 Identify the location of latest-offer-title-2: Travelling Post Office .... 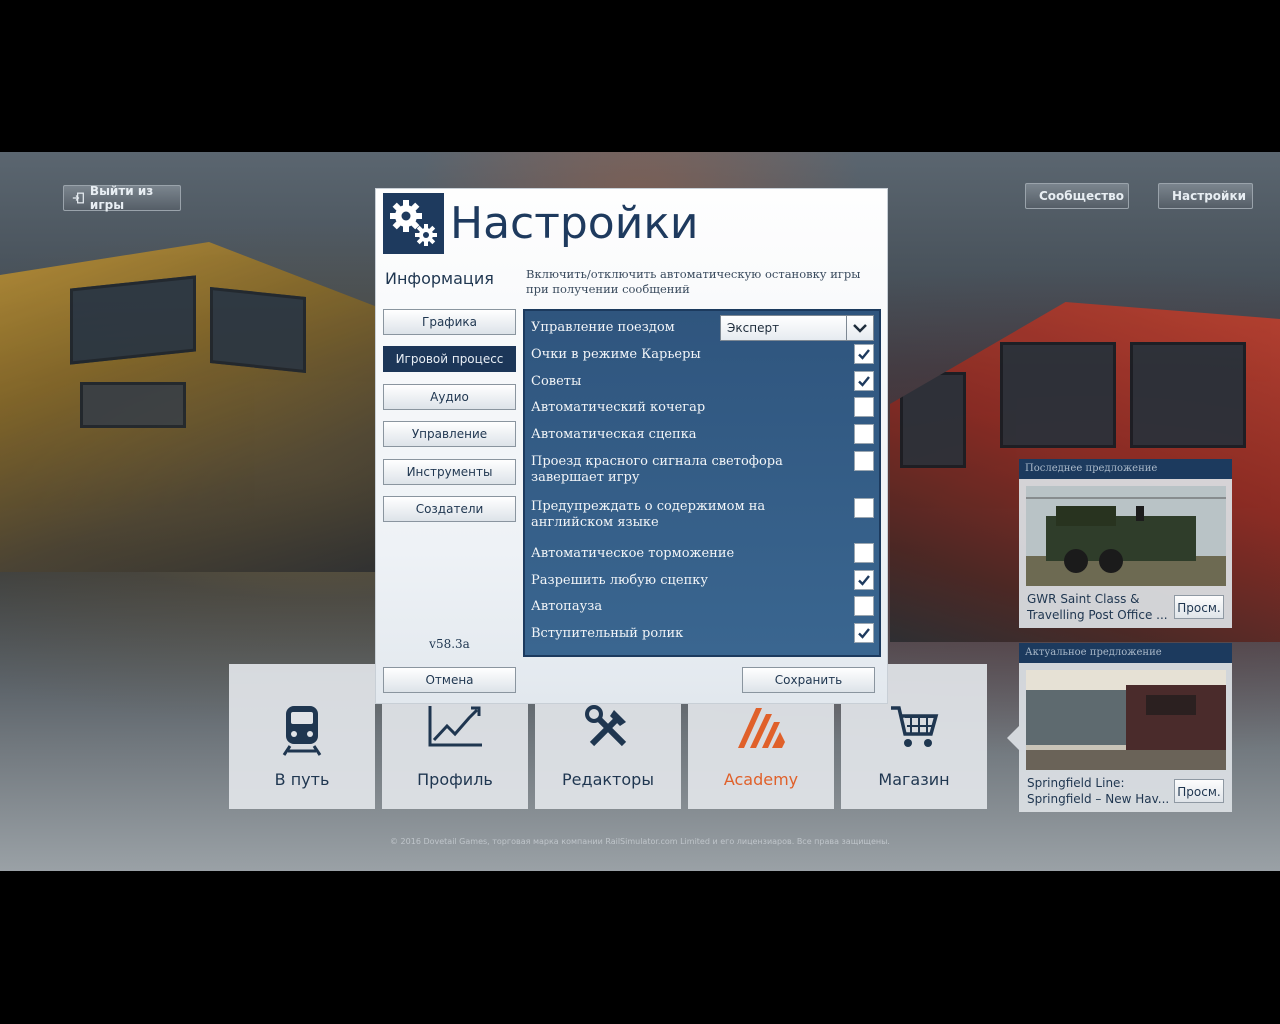
(1097, 615).